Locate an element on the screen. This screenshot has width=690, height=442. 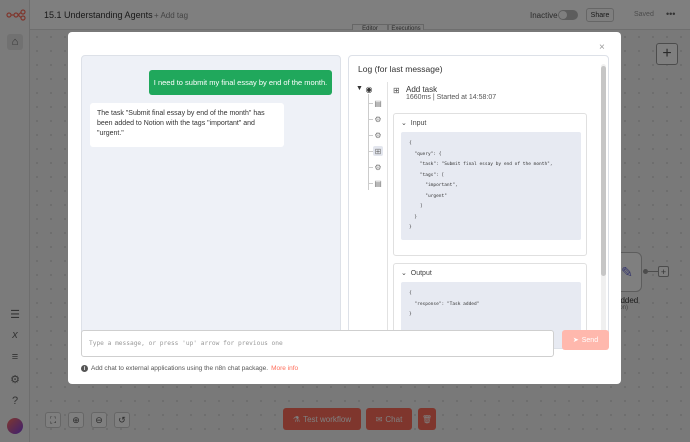
send-label: Send is located at coordinates (590, 340).